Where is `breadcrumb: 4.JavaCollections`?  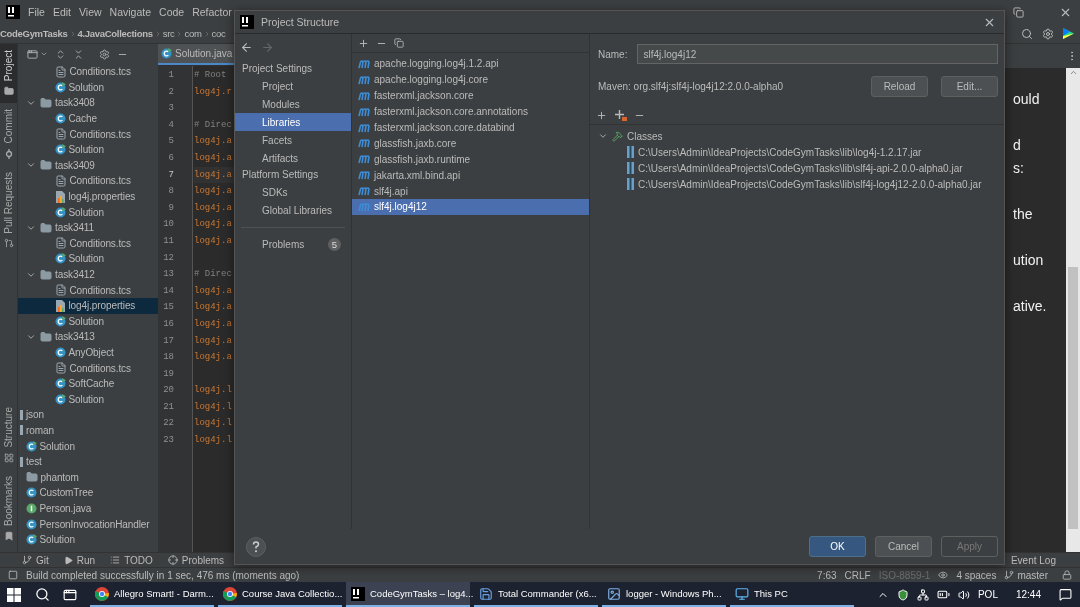 breadcrumb: 4.JavaCollections is located at coordinates (115, 33).